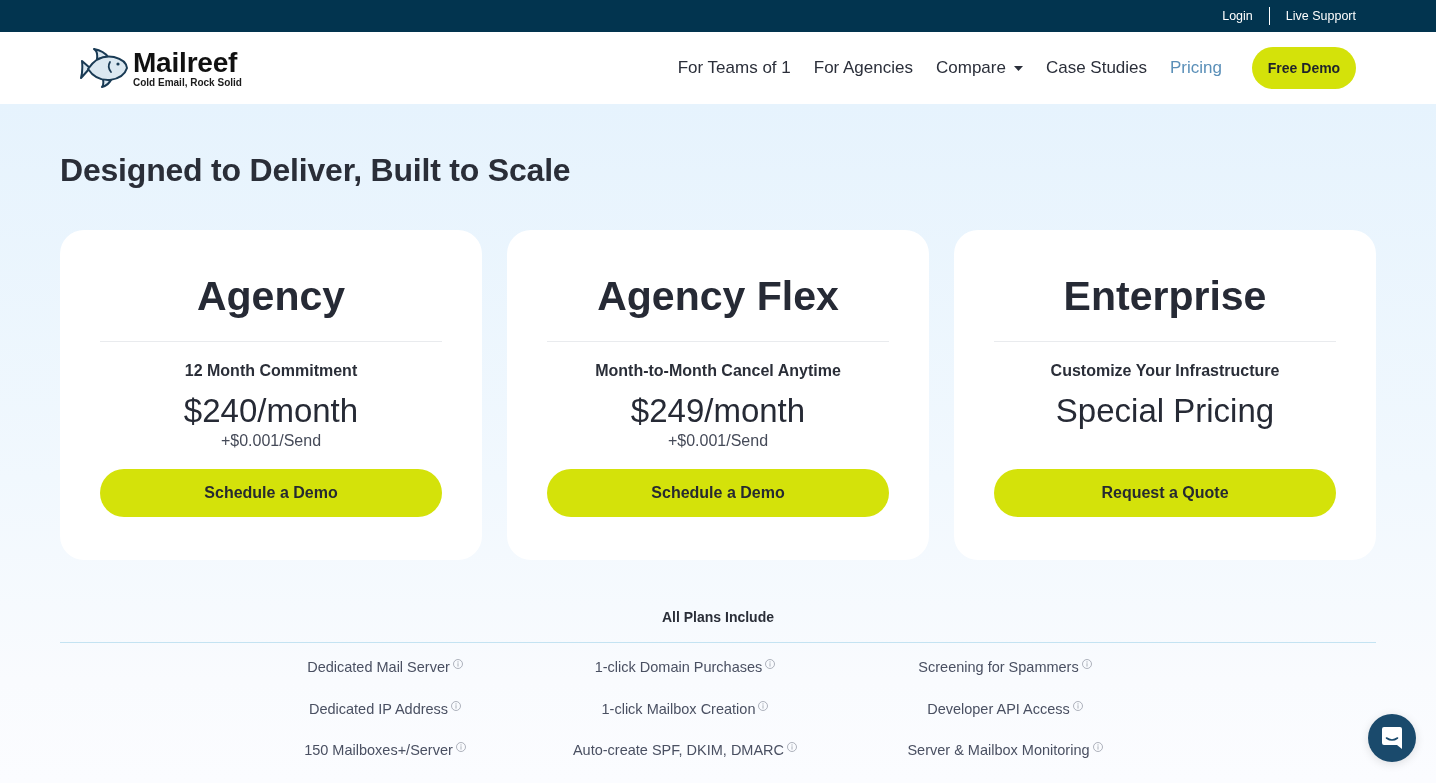 This screenshot has width=1436, height=783. Describe the element at coordinates (316, 170) in the screenshot. I see `page-heading: Designed to Deliver, Built to Scale` at that location.